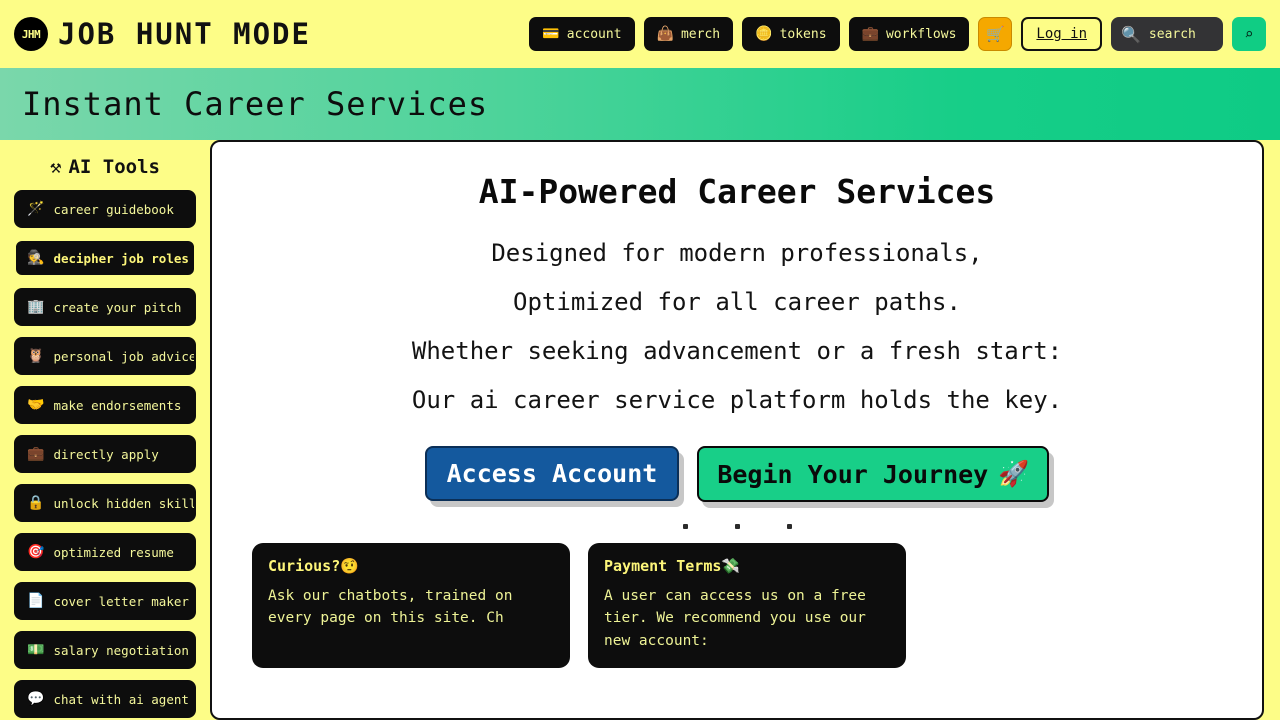 This screenshot has width=1280, height=720. I want to click on money-icon: 💵, so click(36, 650).